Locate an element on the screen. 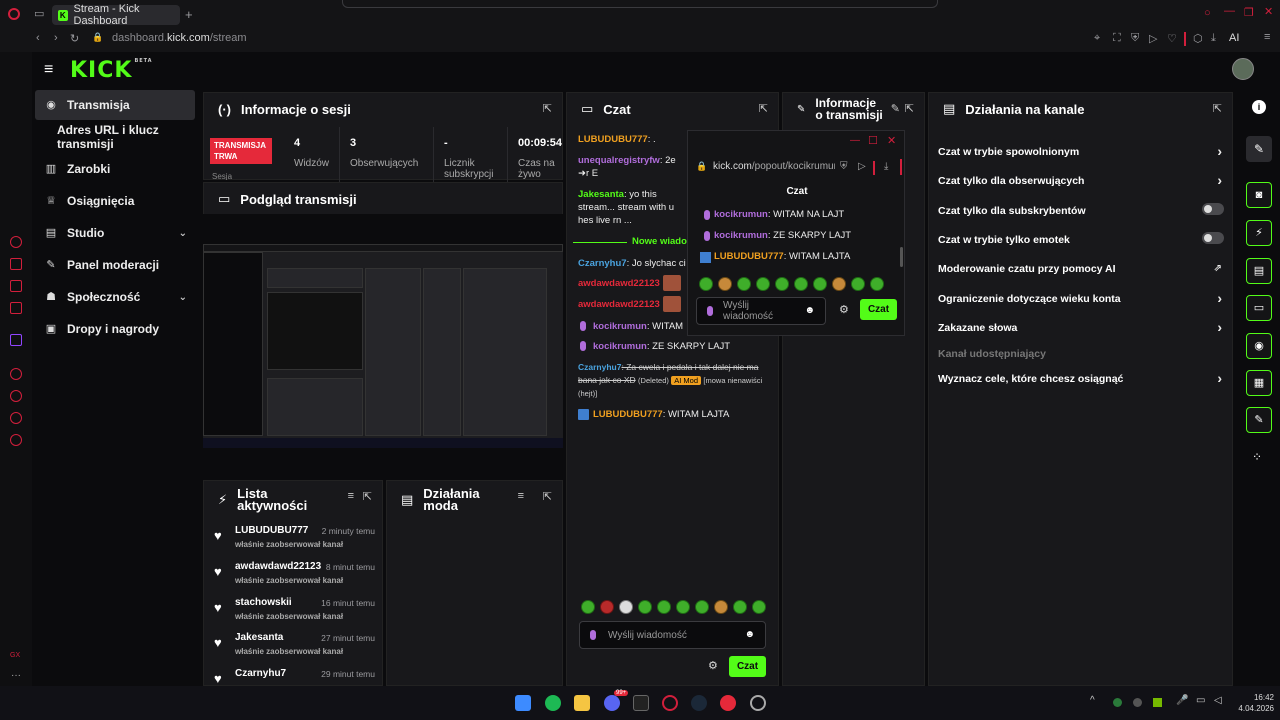 This screenshot has height=720, width=1280. more-icon: ··· is located at coordinates (16, 675).